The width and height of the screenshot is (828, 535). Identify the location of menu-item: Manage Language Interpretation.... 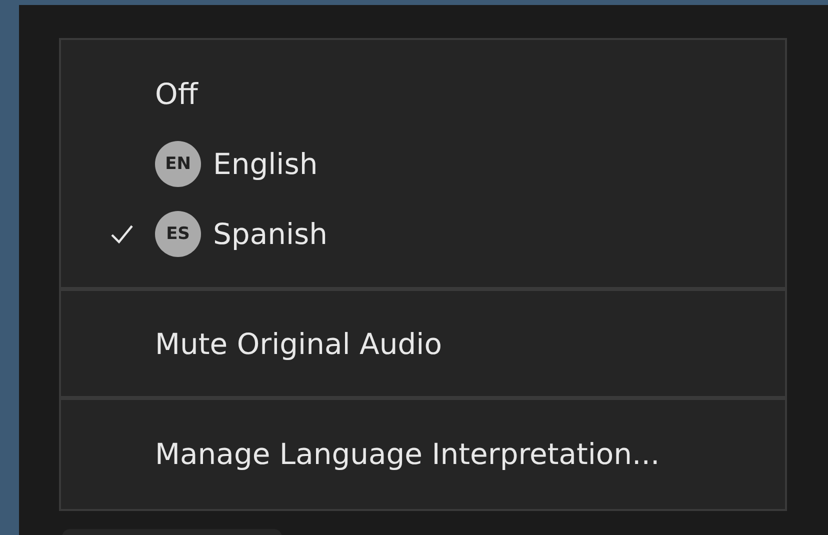
(407, 454).